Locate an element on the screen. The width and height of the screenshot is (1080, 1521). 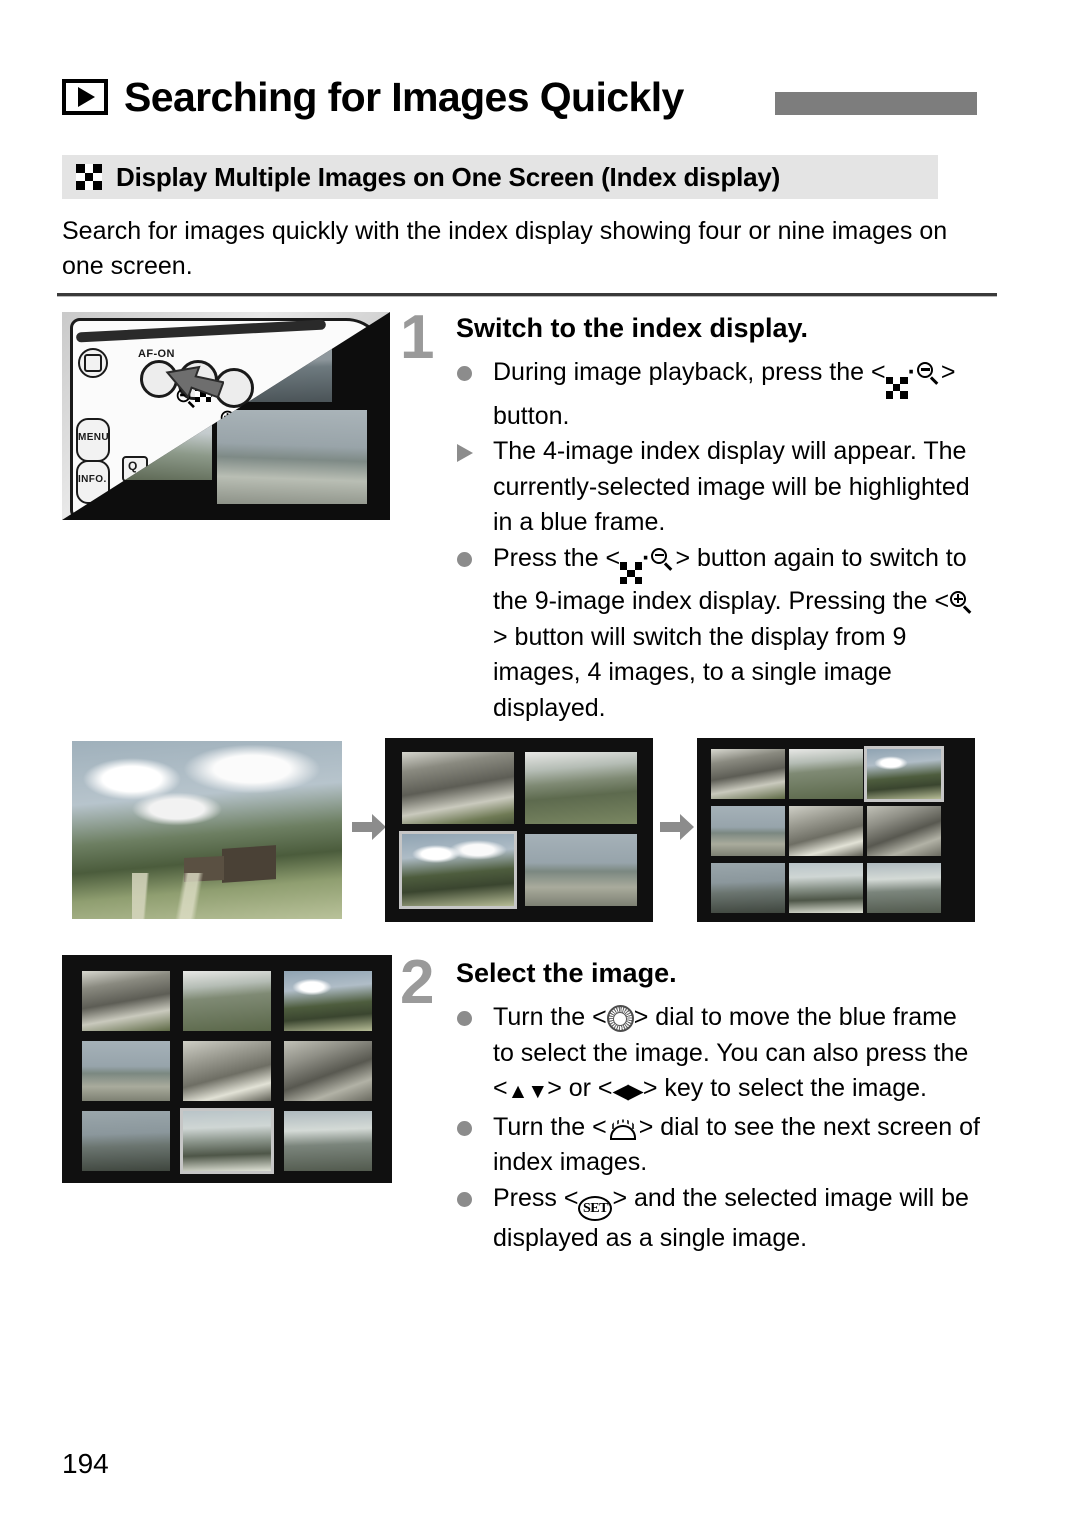
sequence-arrow-1-icon is located at coordinates (370, 827).